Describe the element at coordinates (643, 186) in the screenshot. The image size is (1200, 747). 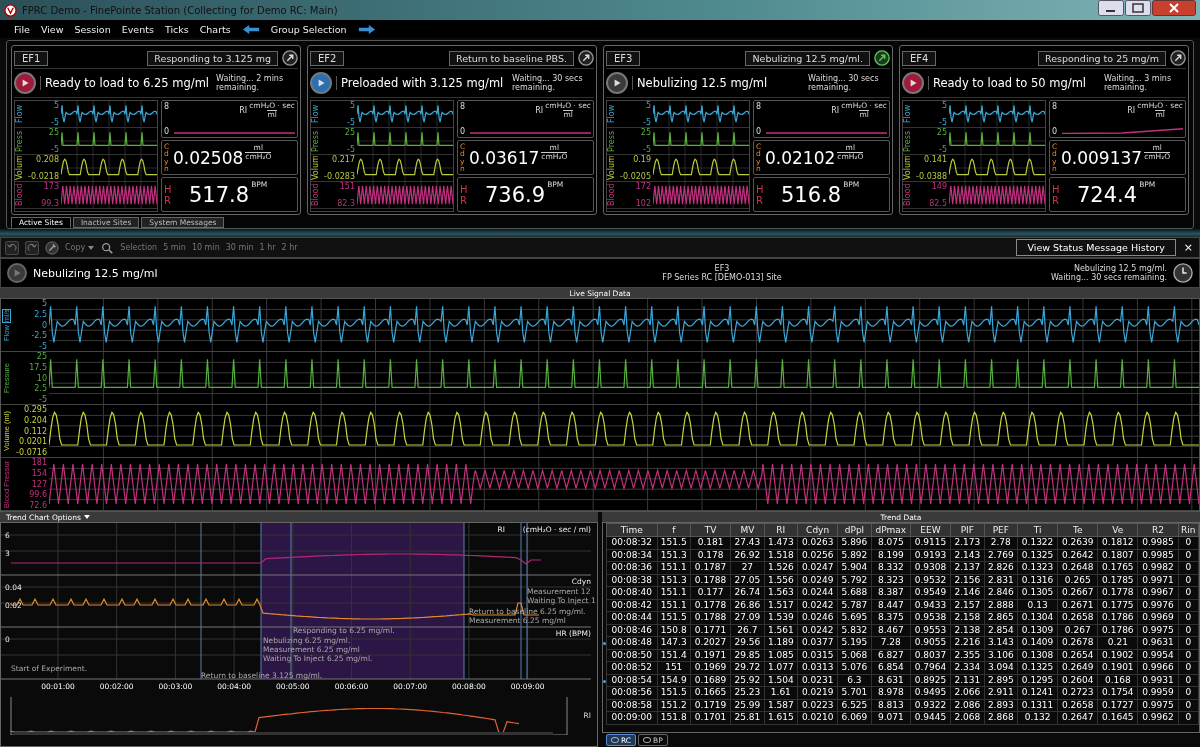
I see `axis-tick: 172` at that location.